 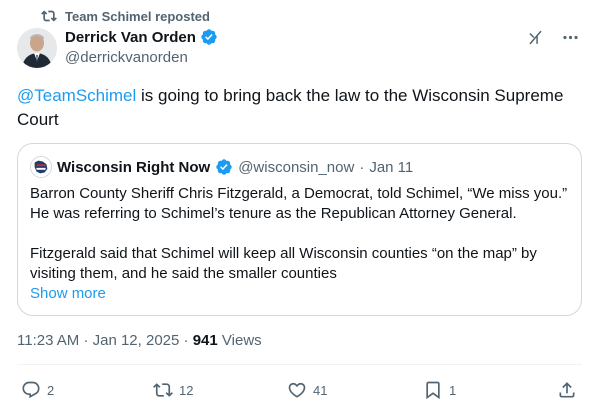 I want to click on show-more-link: Show more, so click(x=68, y=294).